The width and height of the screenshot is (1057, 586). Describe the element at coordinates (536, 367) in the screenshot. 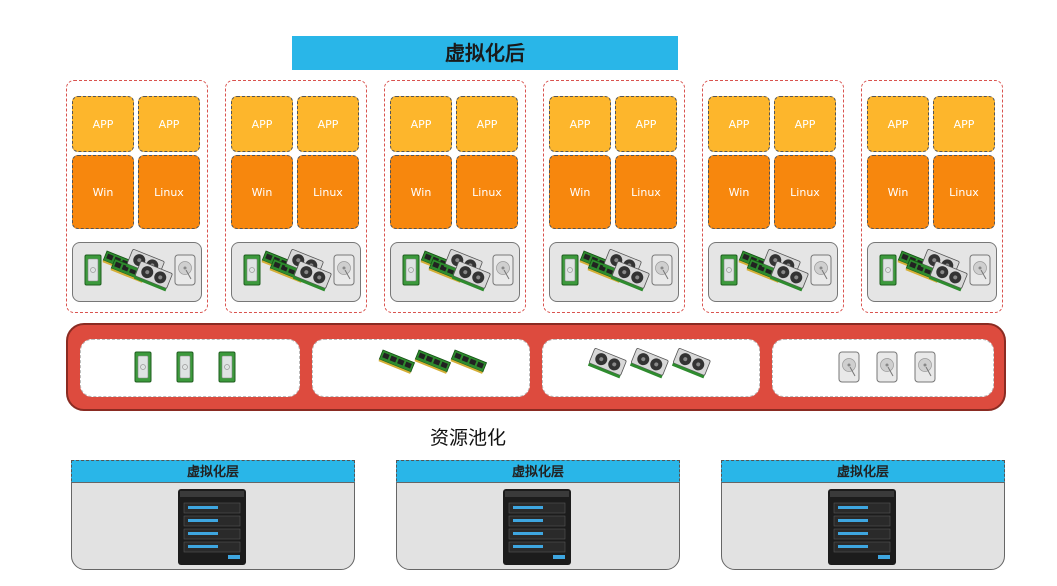

I see `resource-pool` at that location.